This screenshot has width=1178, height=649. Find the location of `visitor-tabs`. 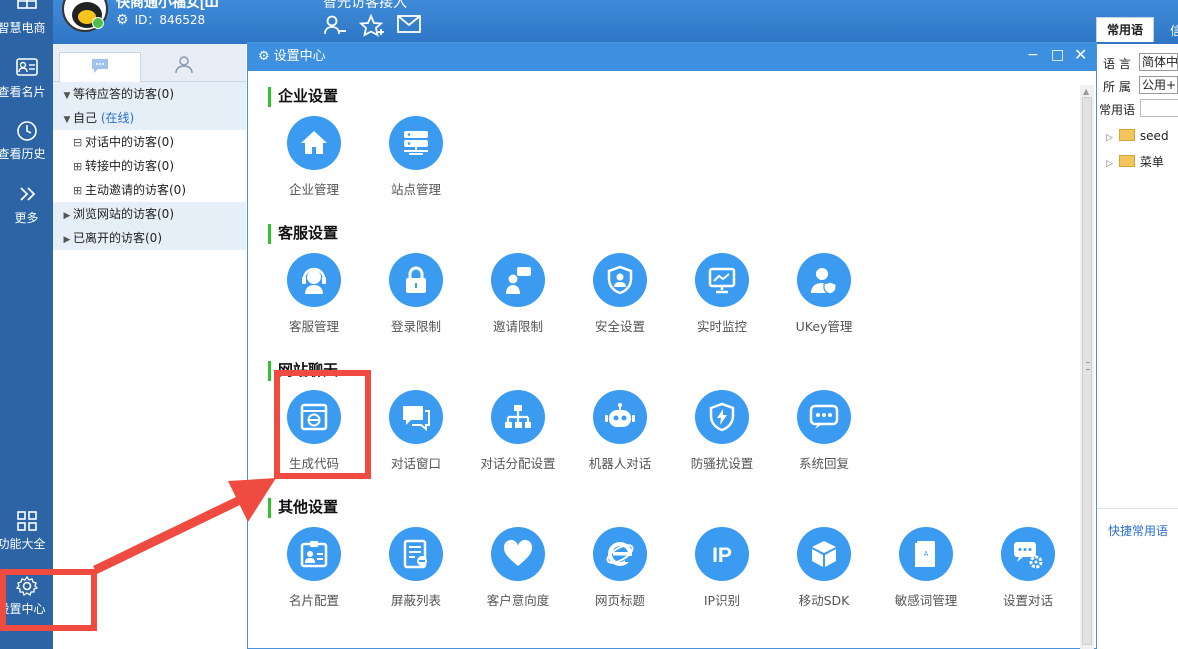

visitor-tabs is located at coordinates (149, 63).